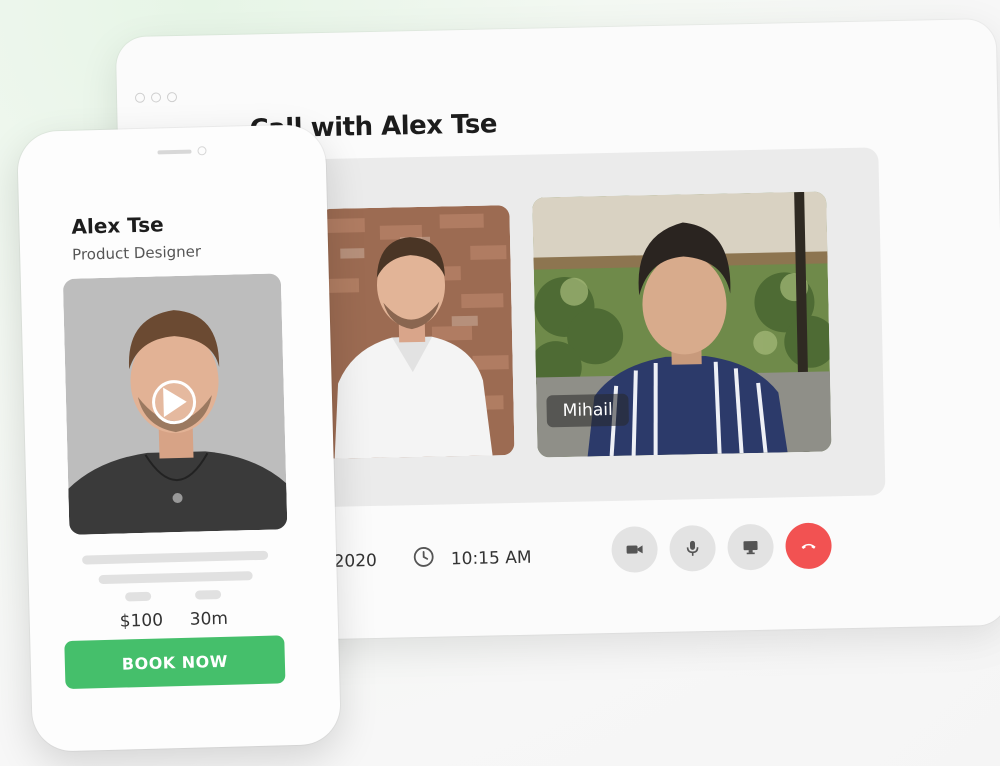 This screenshot has width=1000, height=766. What do you see at coordinates (682, 324) in the screenshot?
I see `video-tile-mihail: Mihail` at bounding box center [682, 324].